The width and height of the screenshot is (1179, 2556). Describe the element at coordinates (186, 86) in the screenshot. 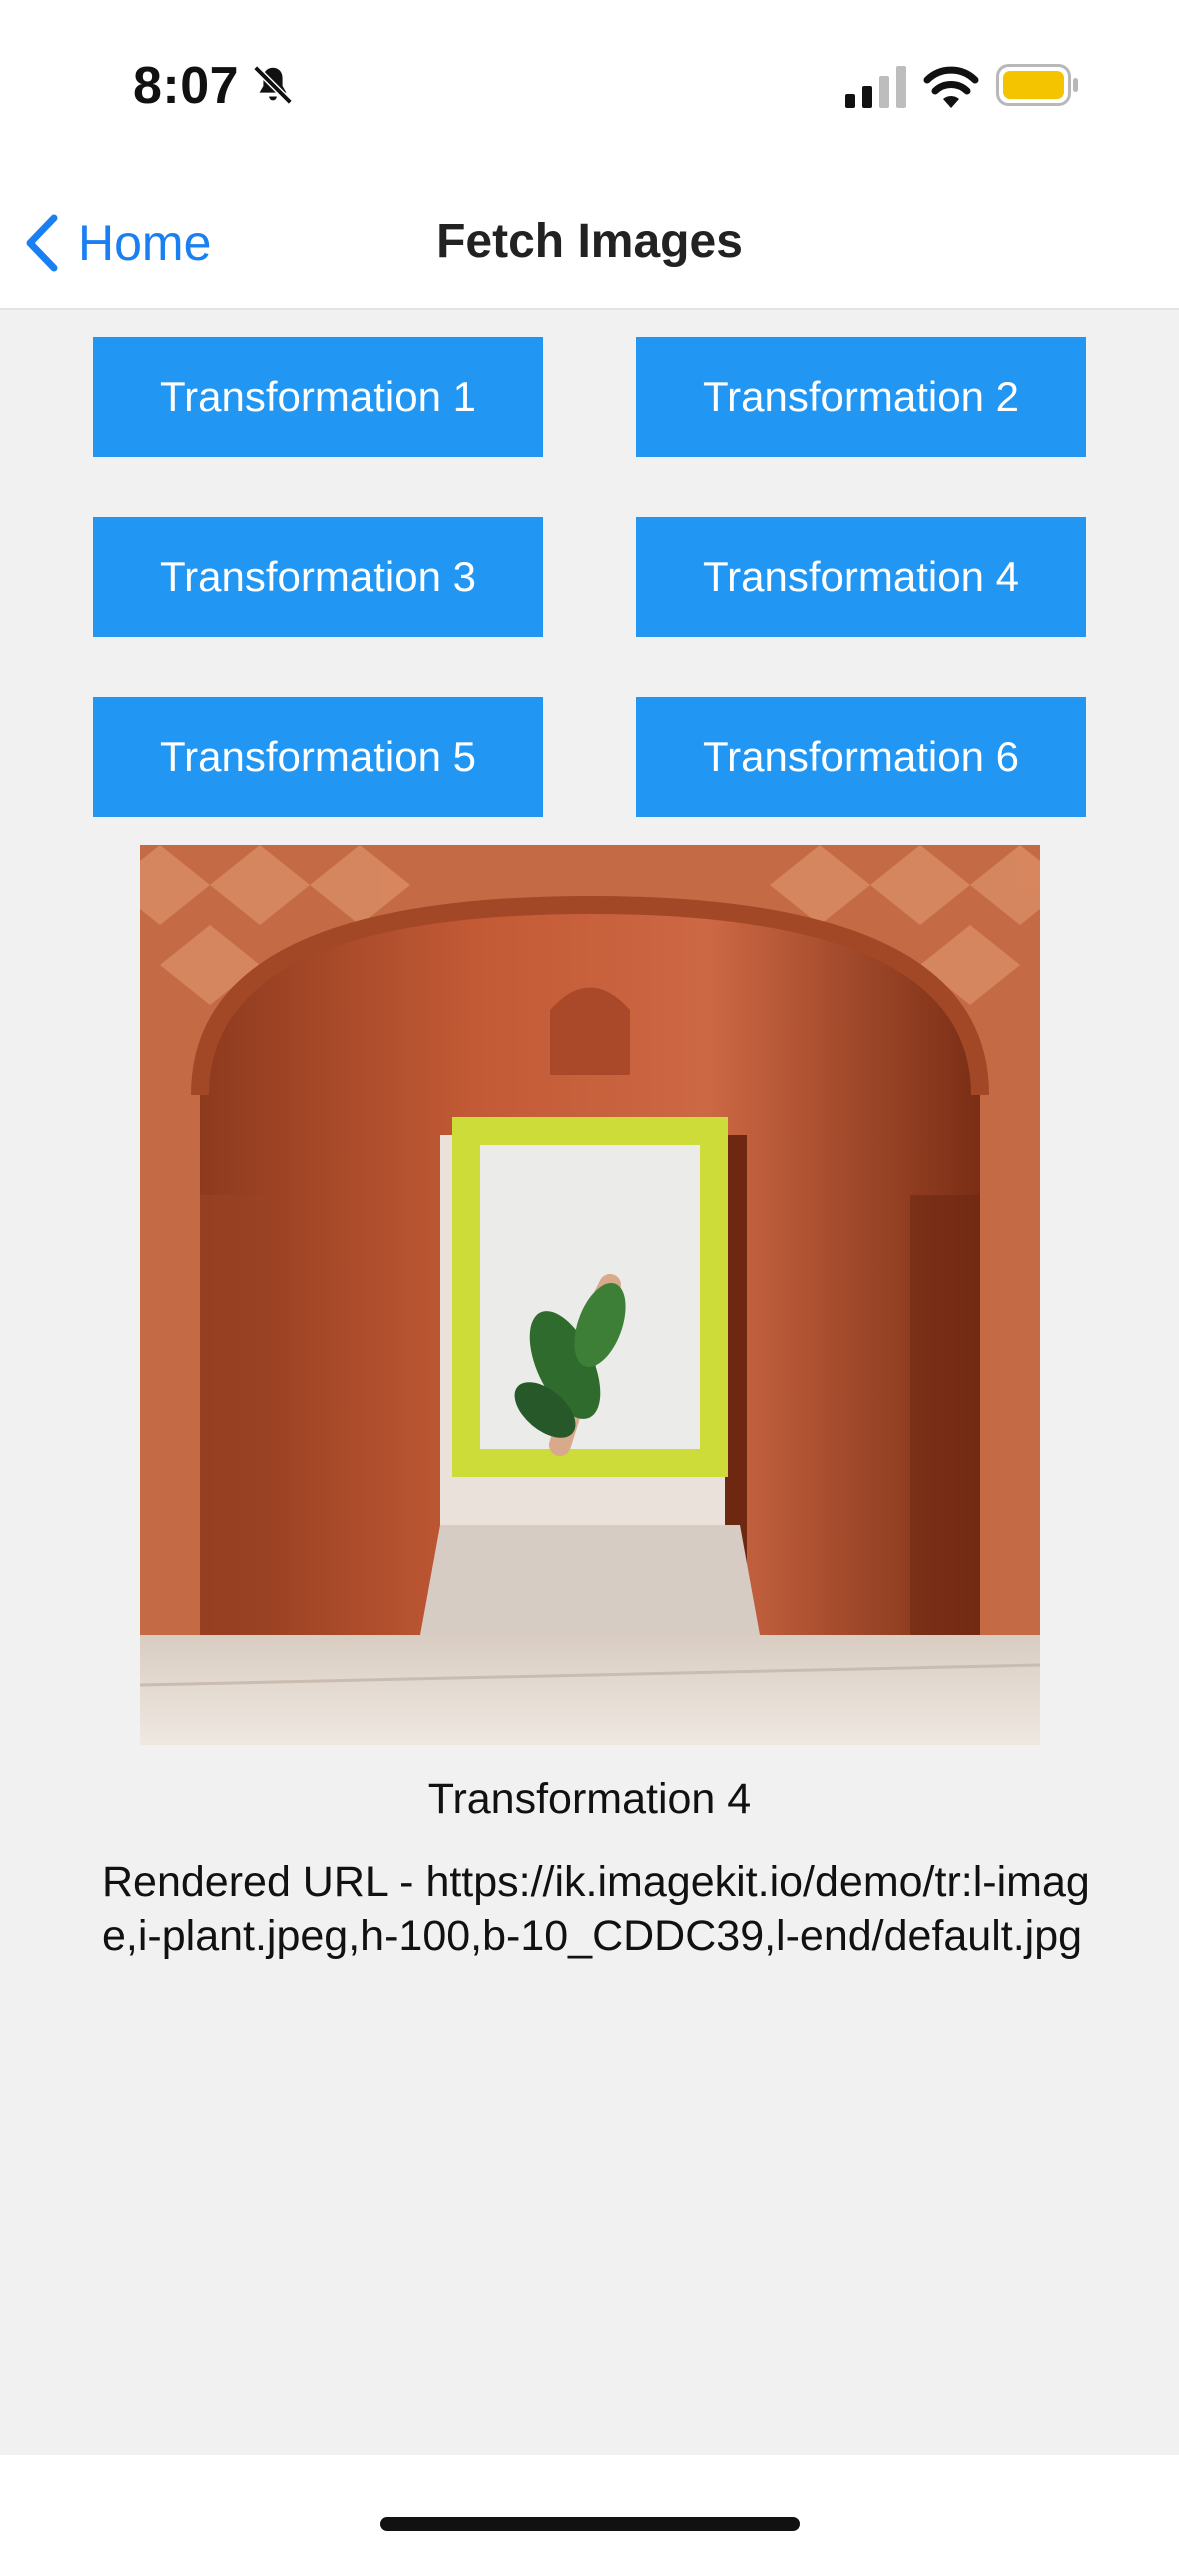

I see `status-time: 8:07` at that location.